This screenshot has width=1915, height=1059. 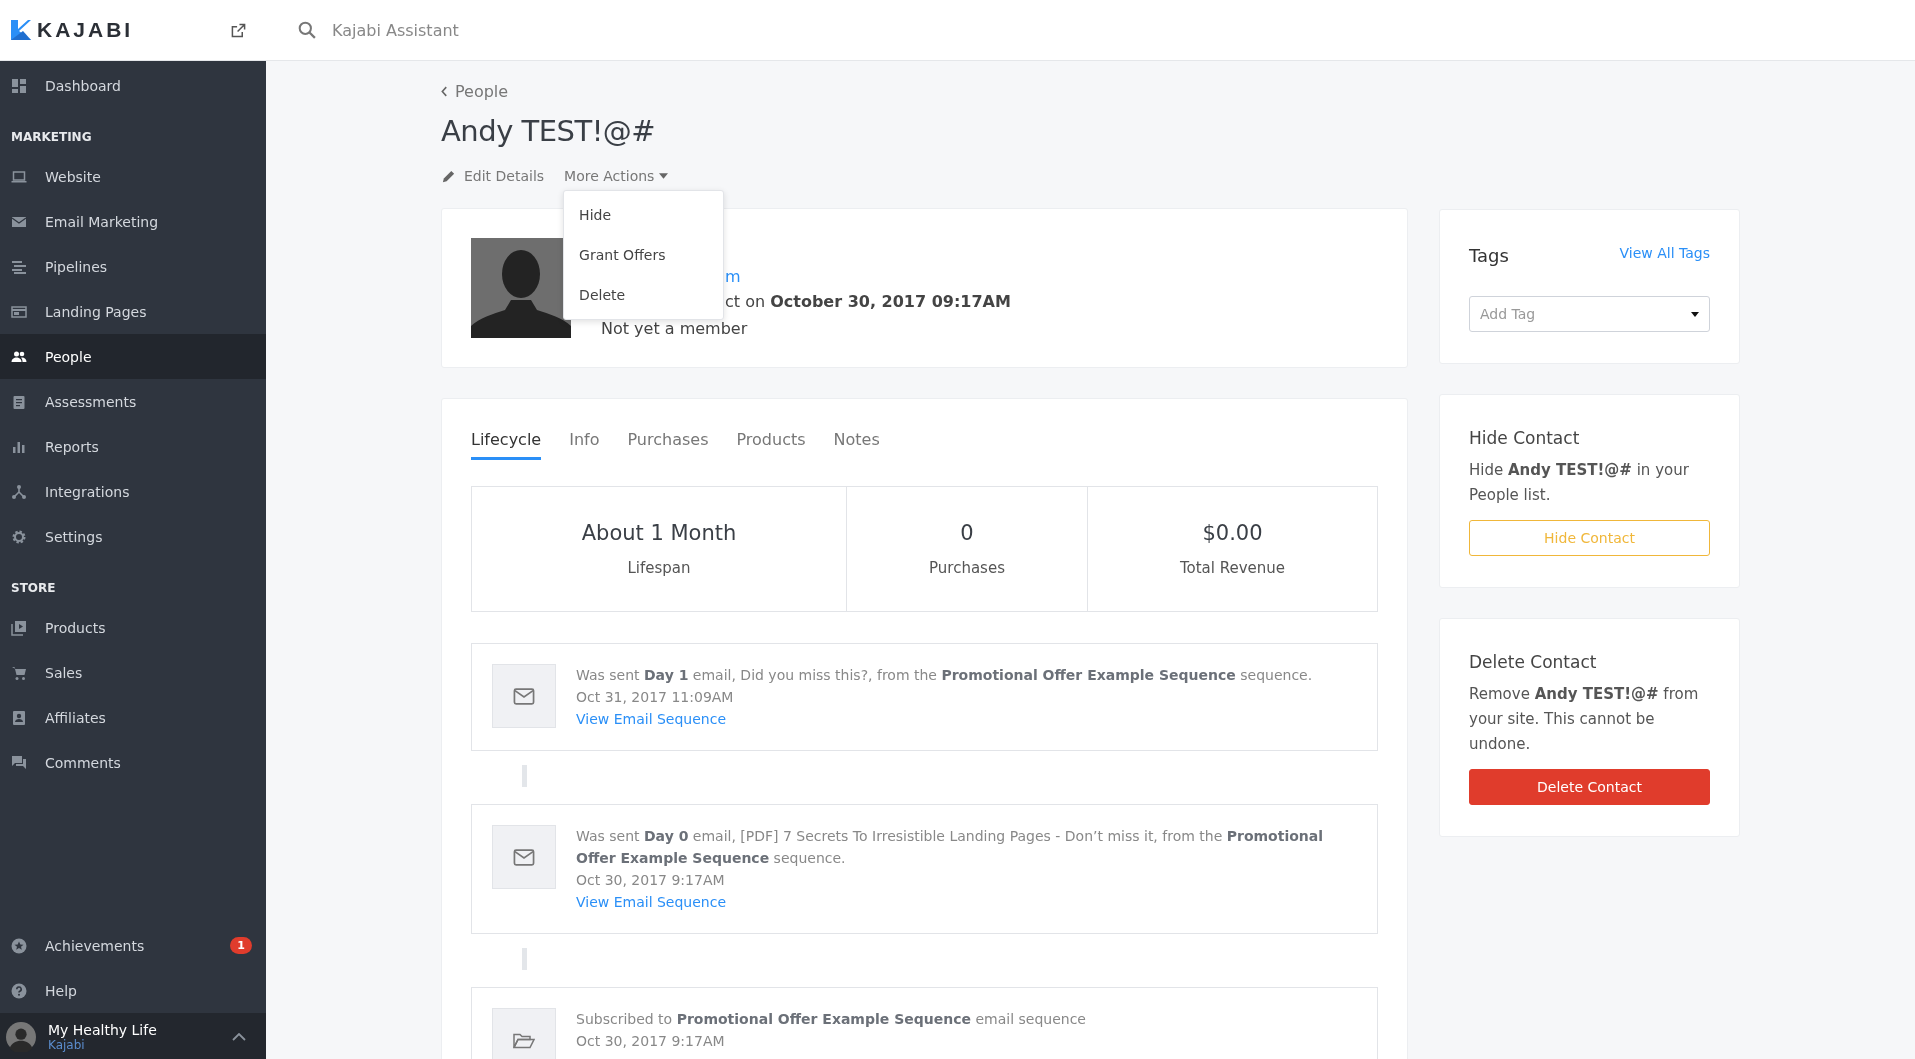 What do you see at coordinates (19, 536) in the screenshot?
I see `settings-icon` at bounding box center [19, 536].